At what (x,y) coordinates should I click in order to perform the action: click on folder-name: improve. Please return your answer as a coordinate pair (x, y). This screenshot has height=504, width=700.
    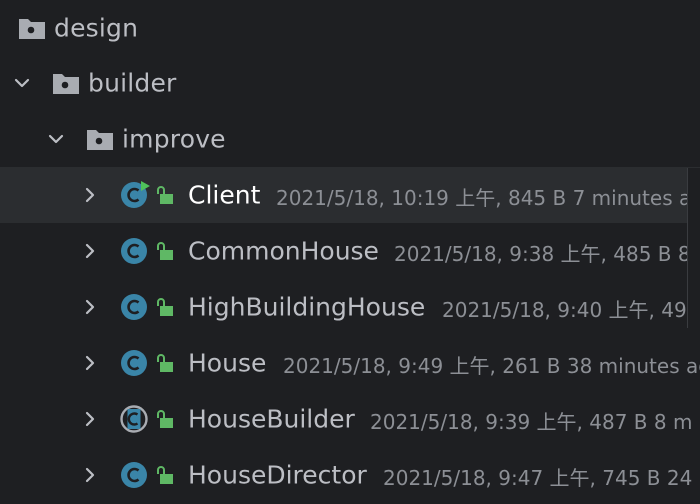
    Looking at the image, I should click on (174, 139).